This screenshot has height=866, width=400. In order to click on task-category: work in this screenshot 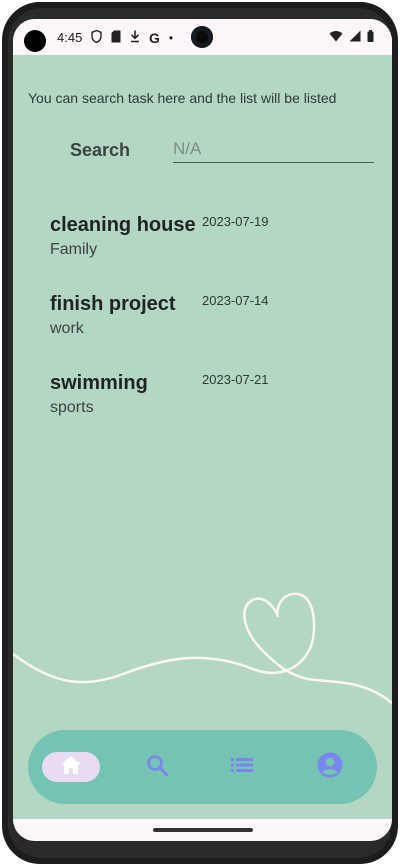, I will do `click(67, 328)`.